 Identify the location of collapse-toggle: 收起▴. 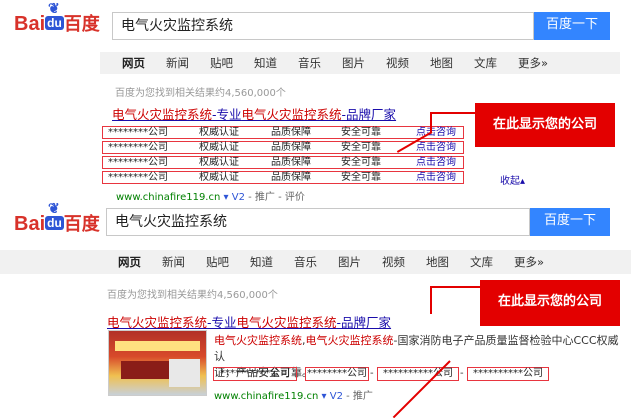
(512, 179).